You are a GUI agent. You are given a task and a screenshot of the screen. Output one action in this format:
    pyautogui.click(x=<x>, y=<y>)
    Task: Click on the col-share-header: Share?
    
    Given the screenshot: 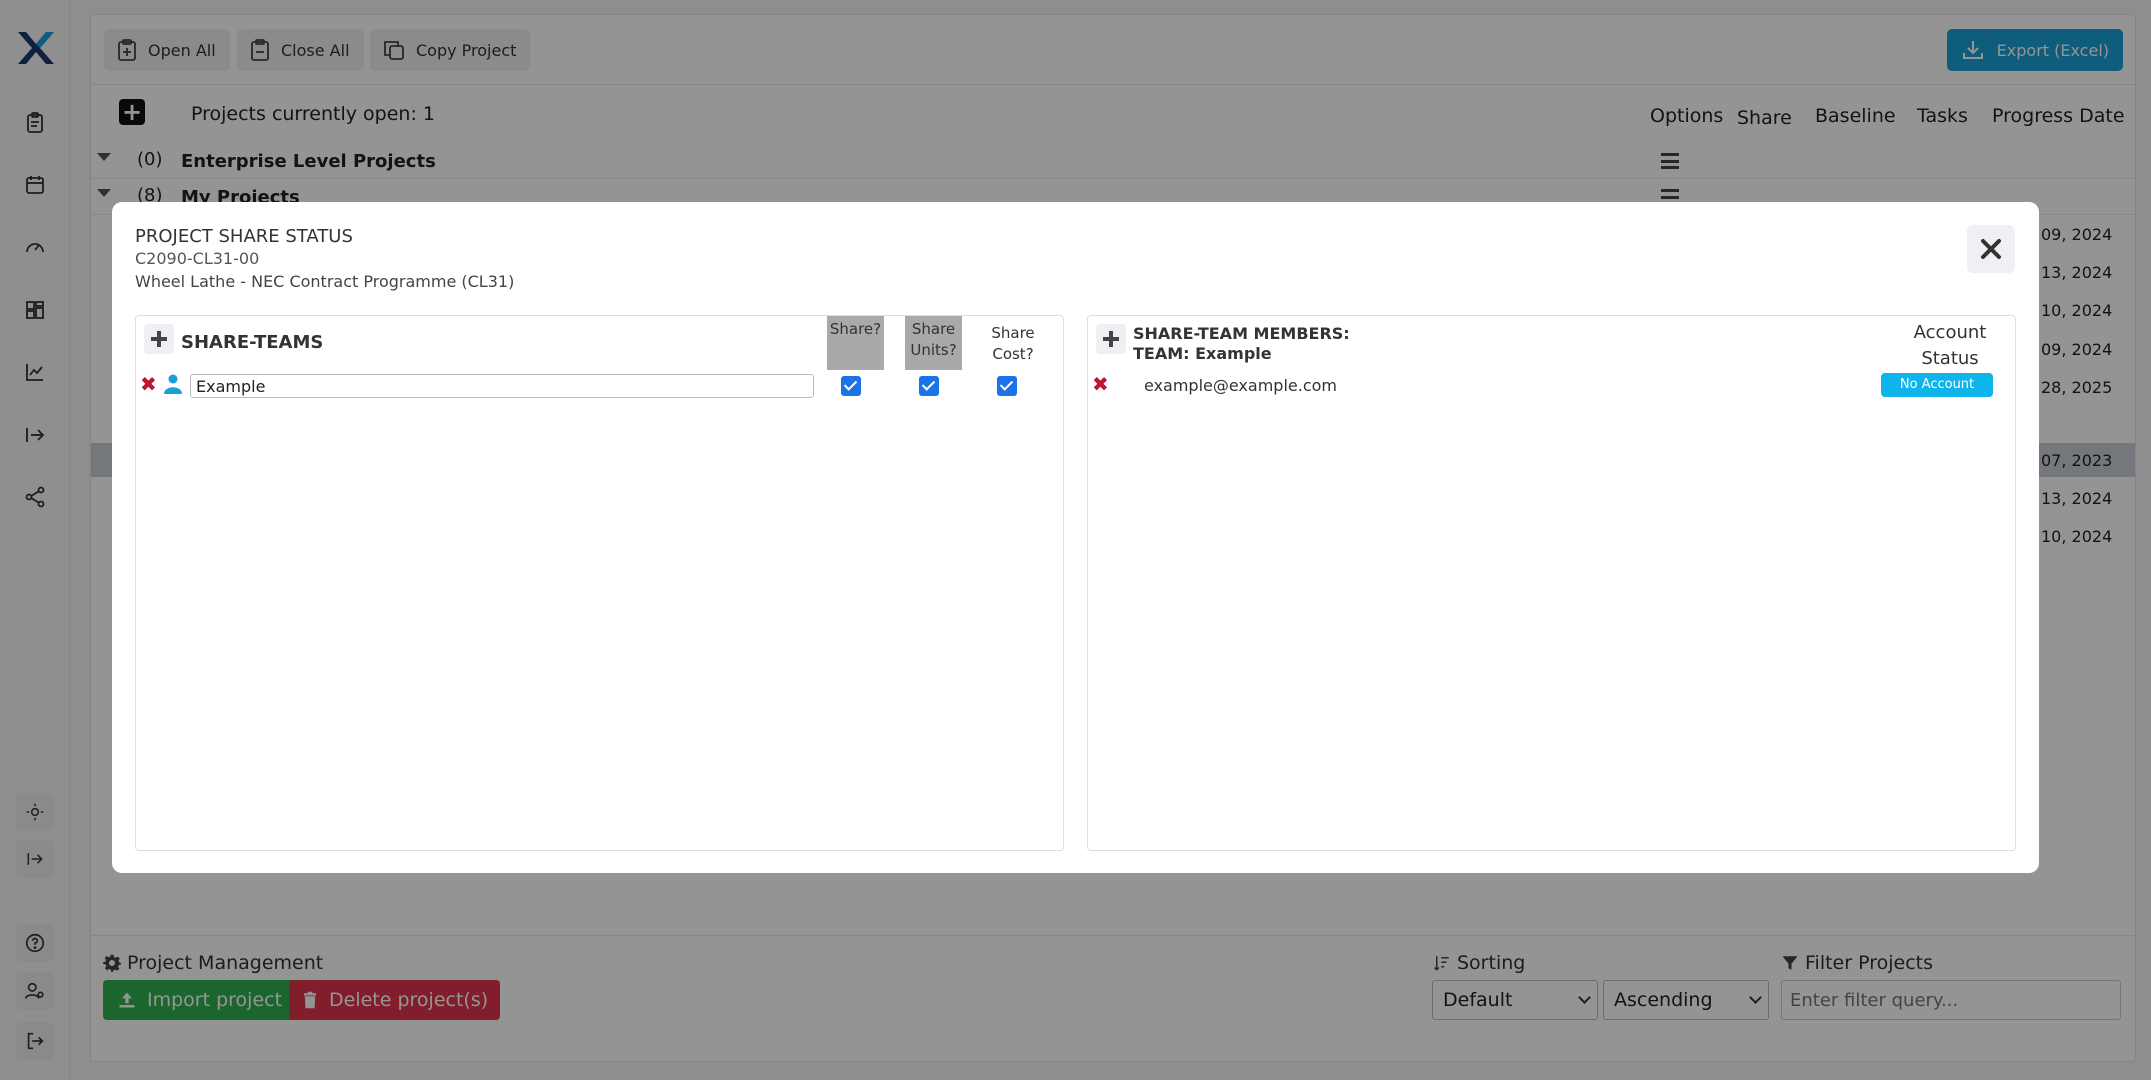 What is the action you would take?
    pyautogui.click(x=855, y=343)
    